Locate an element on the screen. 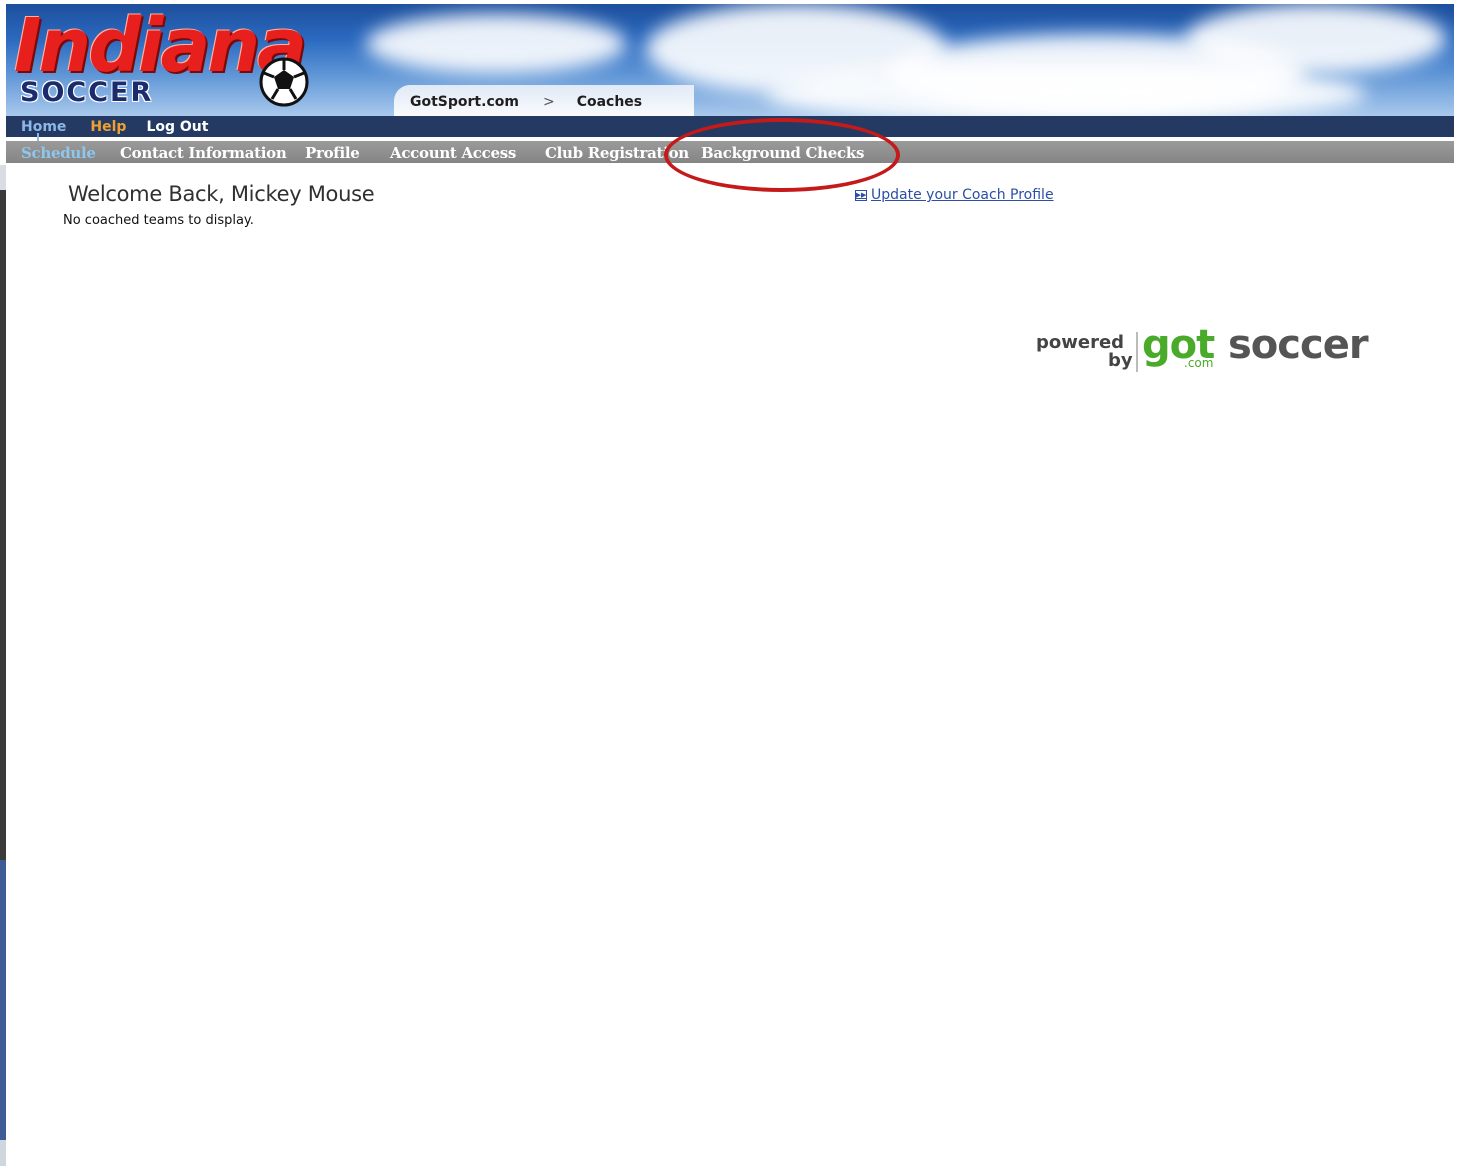  breadcrumb-current: Coaches is located at coordinates (598, 102).